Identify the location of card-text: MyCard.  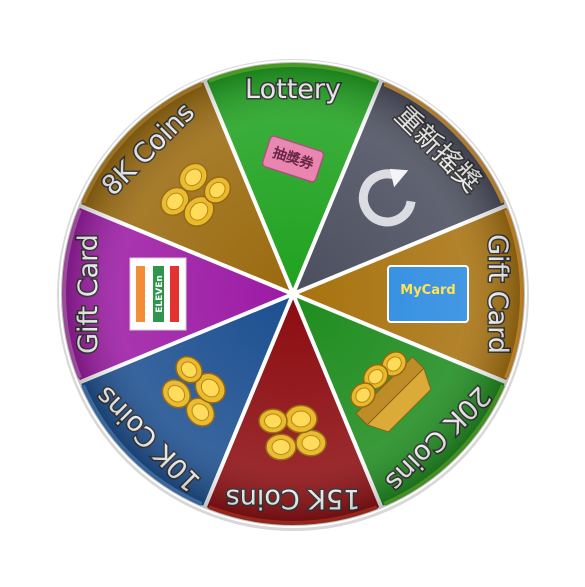
(427, 290).